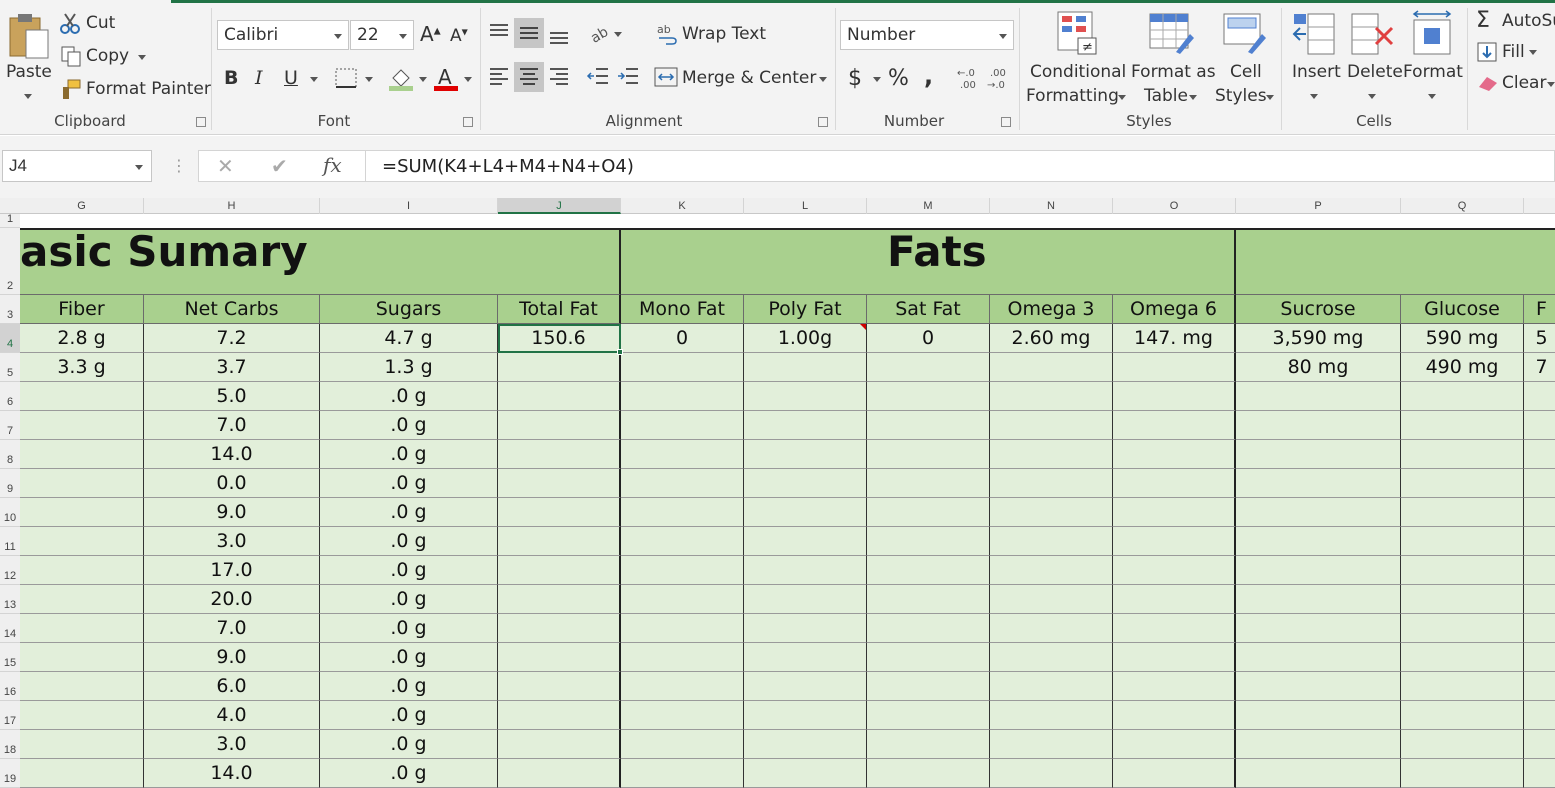 This screenshot has width=1555, height=788. What do you see at coordinates (1270, 97) in the screenshot?
I see `styles-dropdown-icon` at bounding box center [1270, 97].